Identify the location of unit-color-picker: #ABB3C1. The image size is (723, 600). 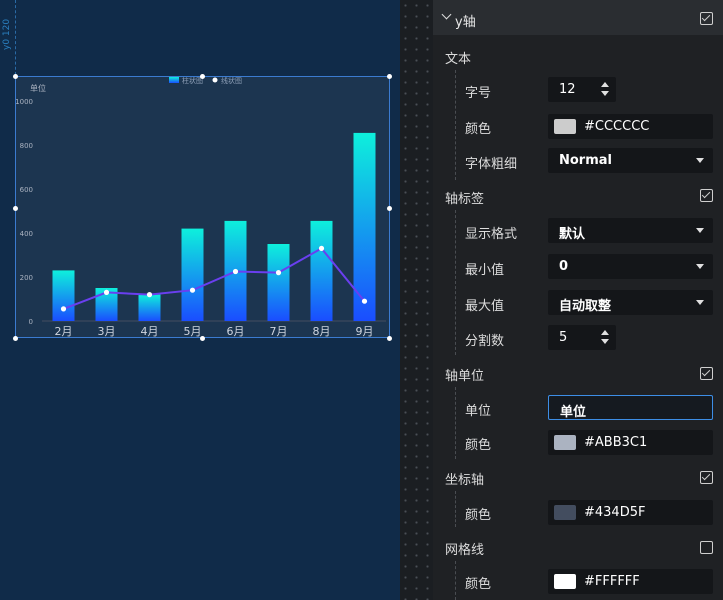
(630, 442).